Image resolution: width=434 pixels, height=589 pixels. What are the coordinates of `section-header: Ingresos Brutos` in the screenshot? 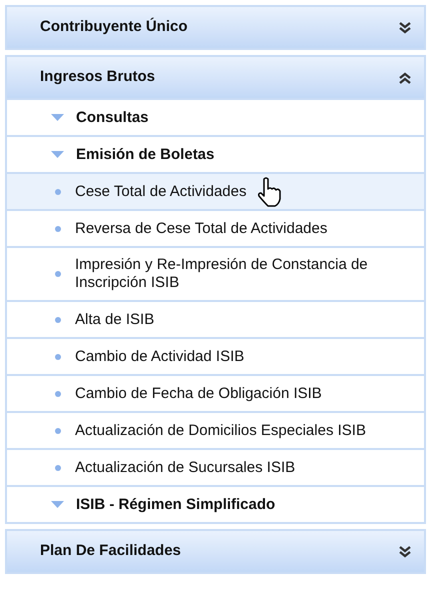 It's located at (215, 77).